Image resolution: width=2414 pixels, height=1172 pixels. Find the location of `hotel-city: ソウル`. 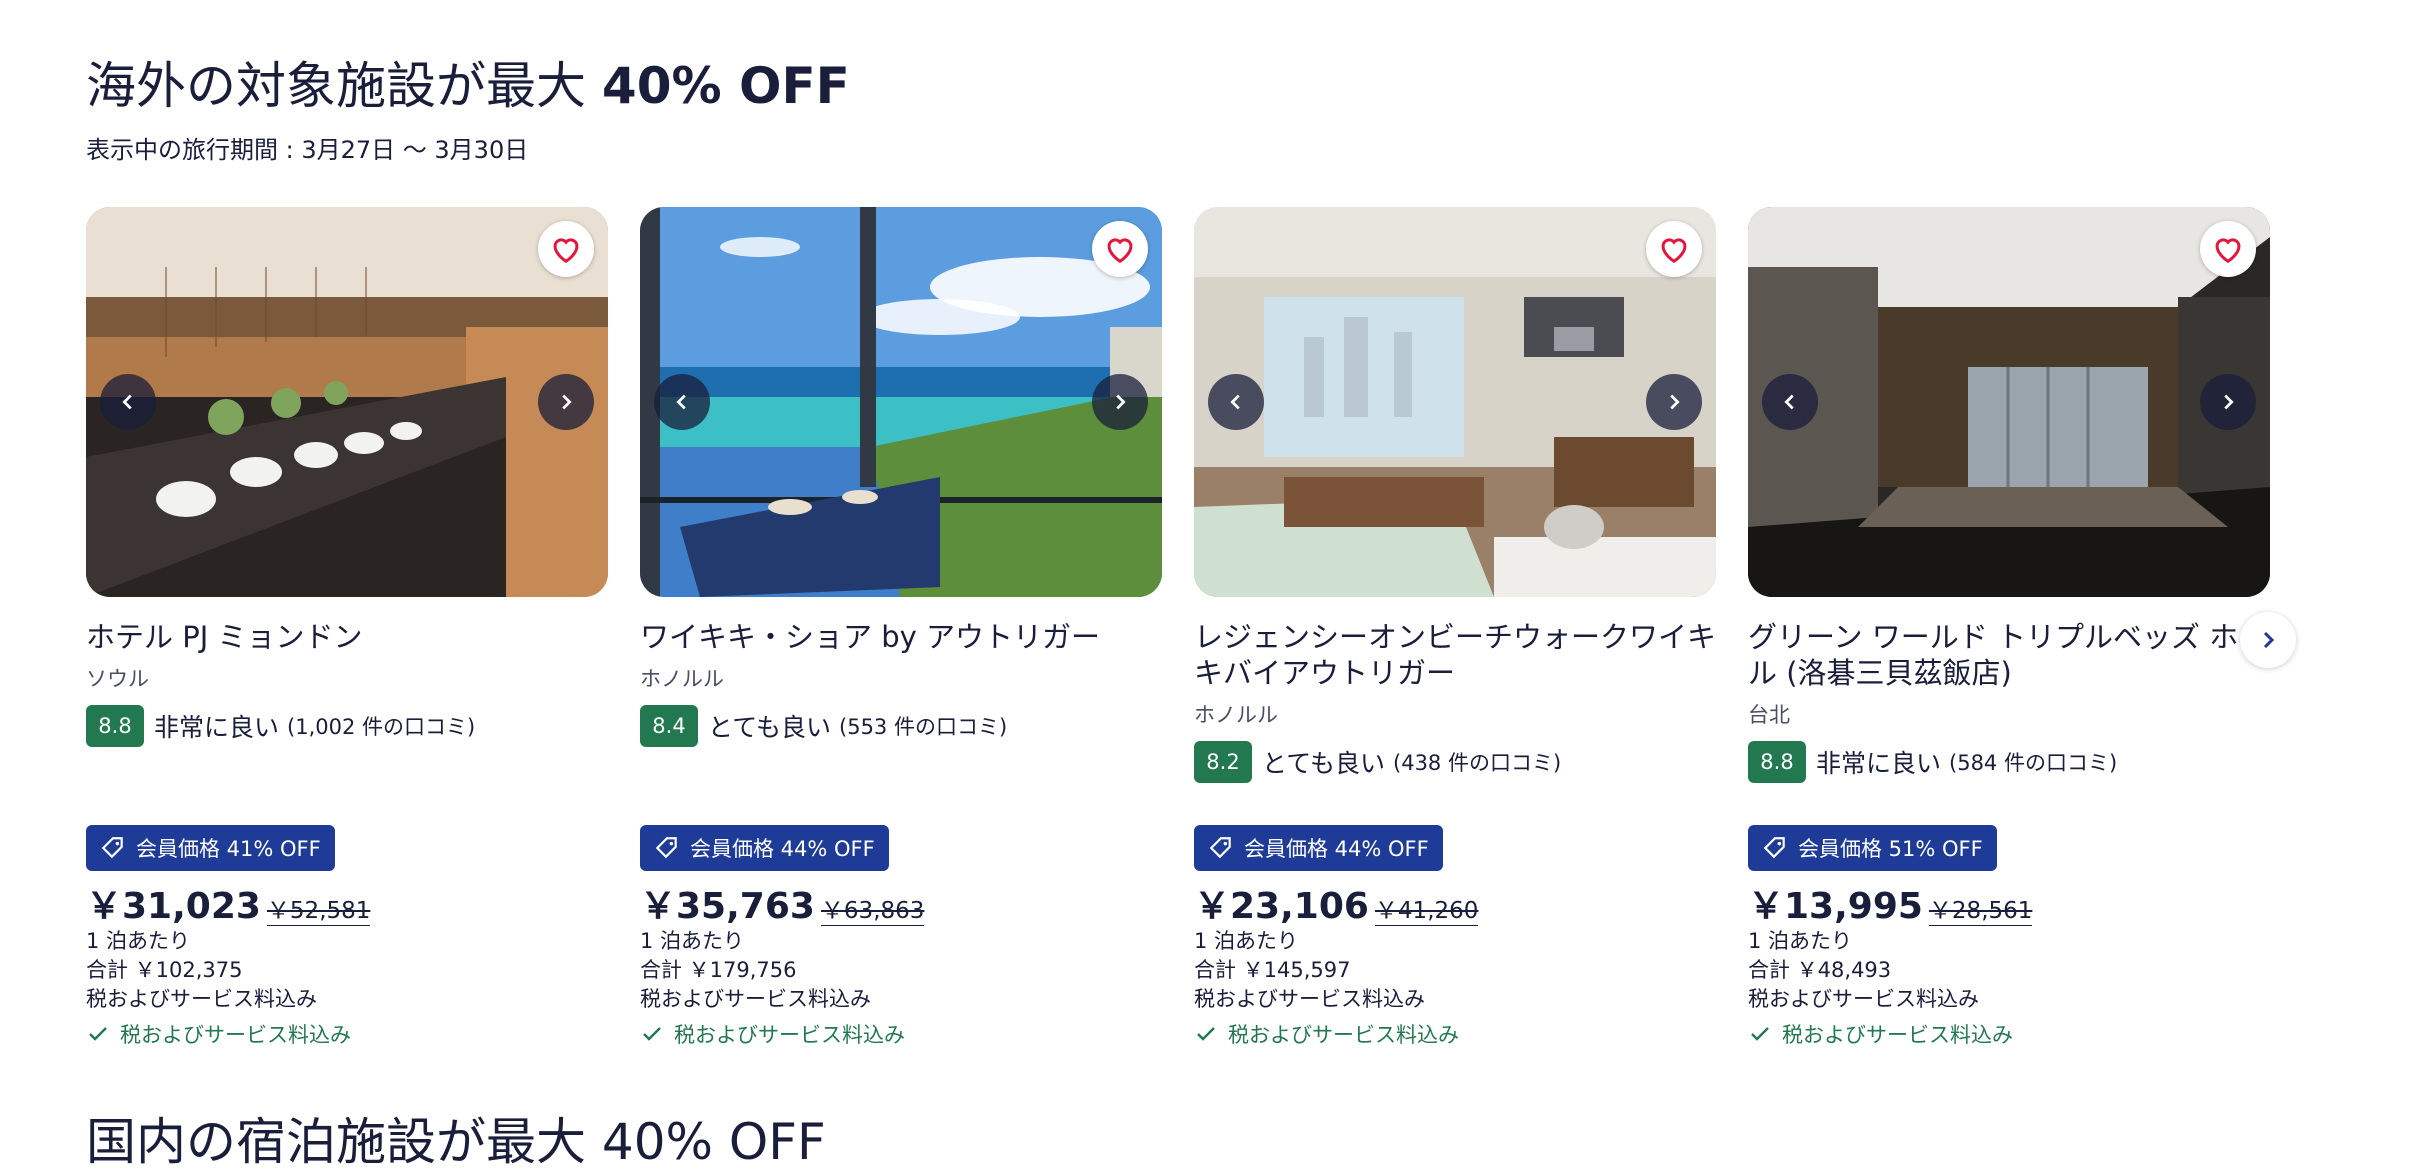

hotel-city: ソウル is located at coordinates (117, 679).